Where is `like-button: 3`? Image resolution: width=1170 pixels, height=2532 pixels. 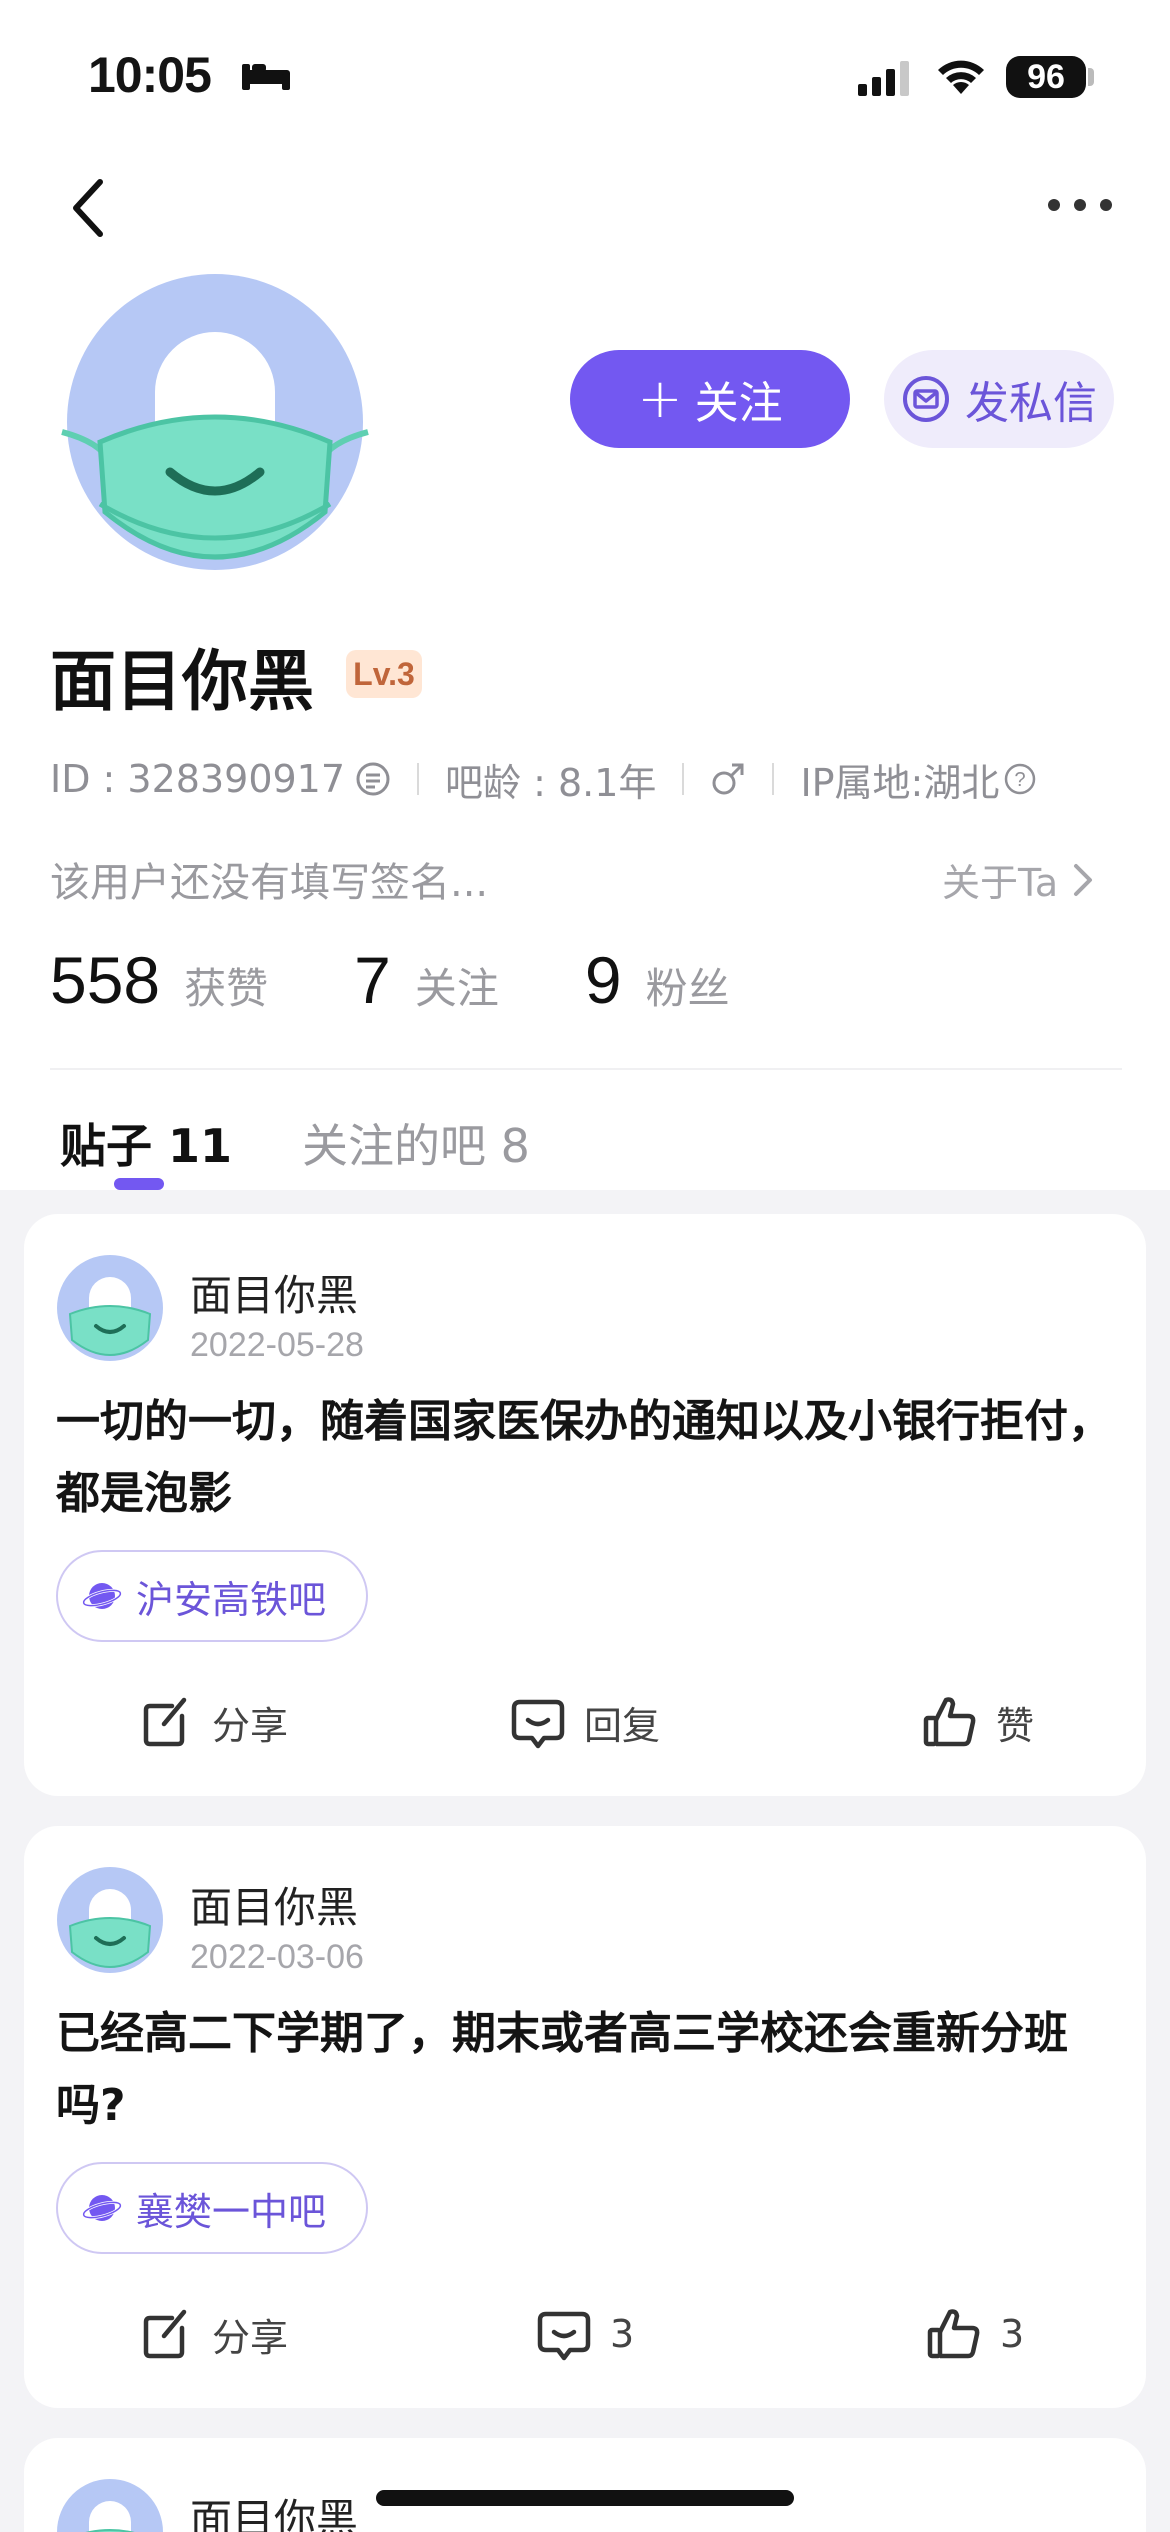
like-button: 3 is located at coordinates (974, 2334).